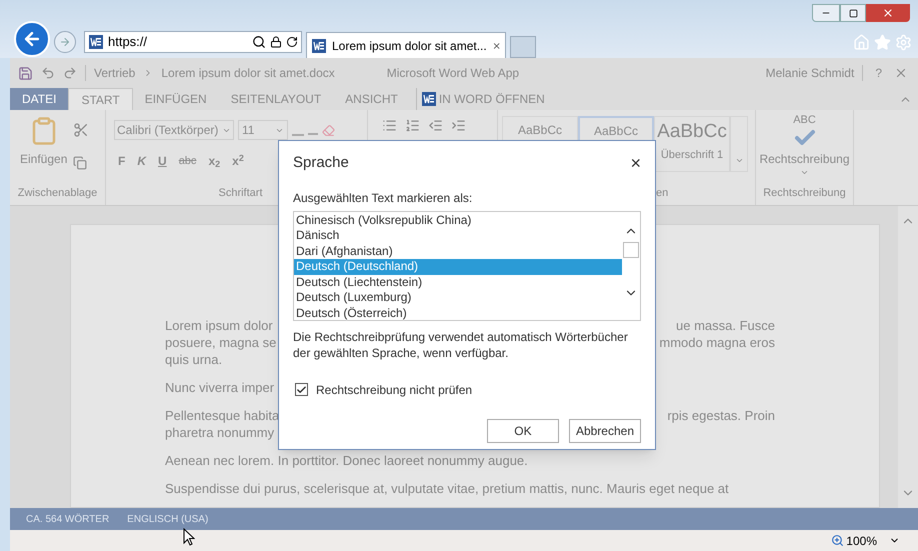 This screenshot has width=918, height=551. I want to click on cursor-icon, so click(189, 537).